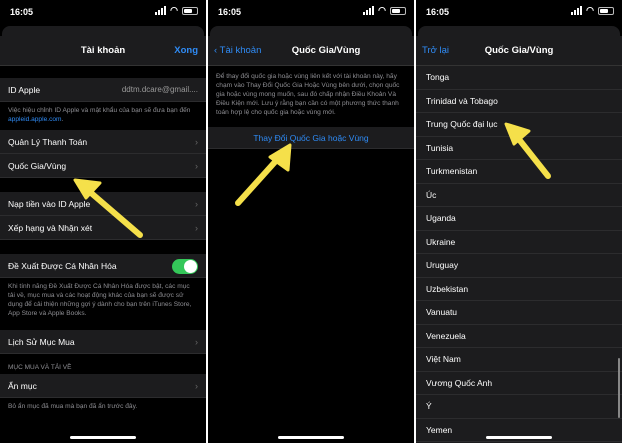 The image size is (622, 443). What do you see at coordinates (519, 407) in the screenshot?
I see `country-item: Ý` at bounding box center [519, 407].